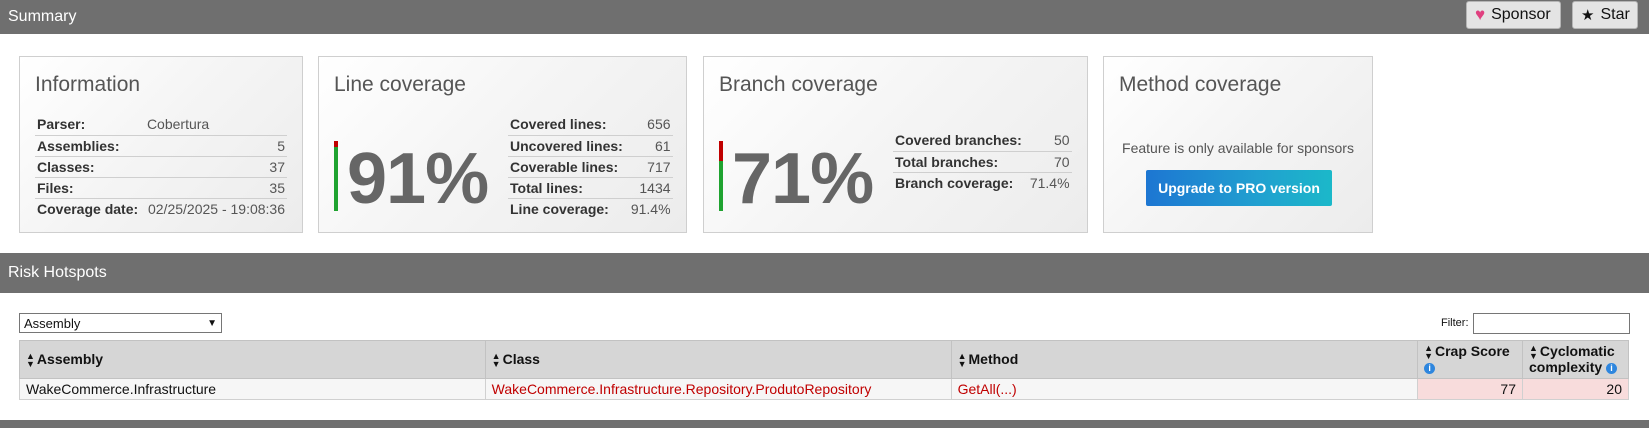  Describe the element at coordinates (212, 323) in the screenshot. I see `chevron-down-icon: ▼` at that location.